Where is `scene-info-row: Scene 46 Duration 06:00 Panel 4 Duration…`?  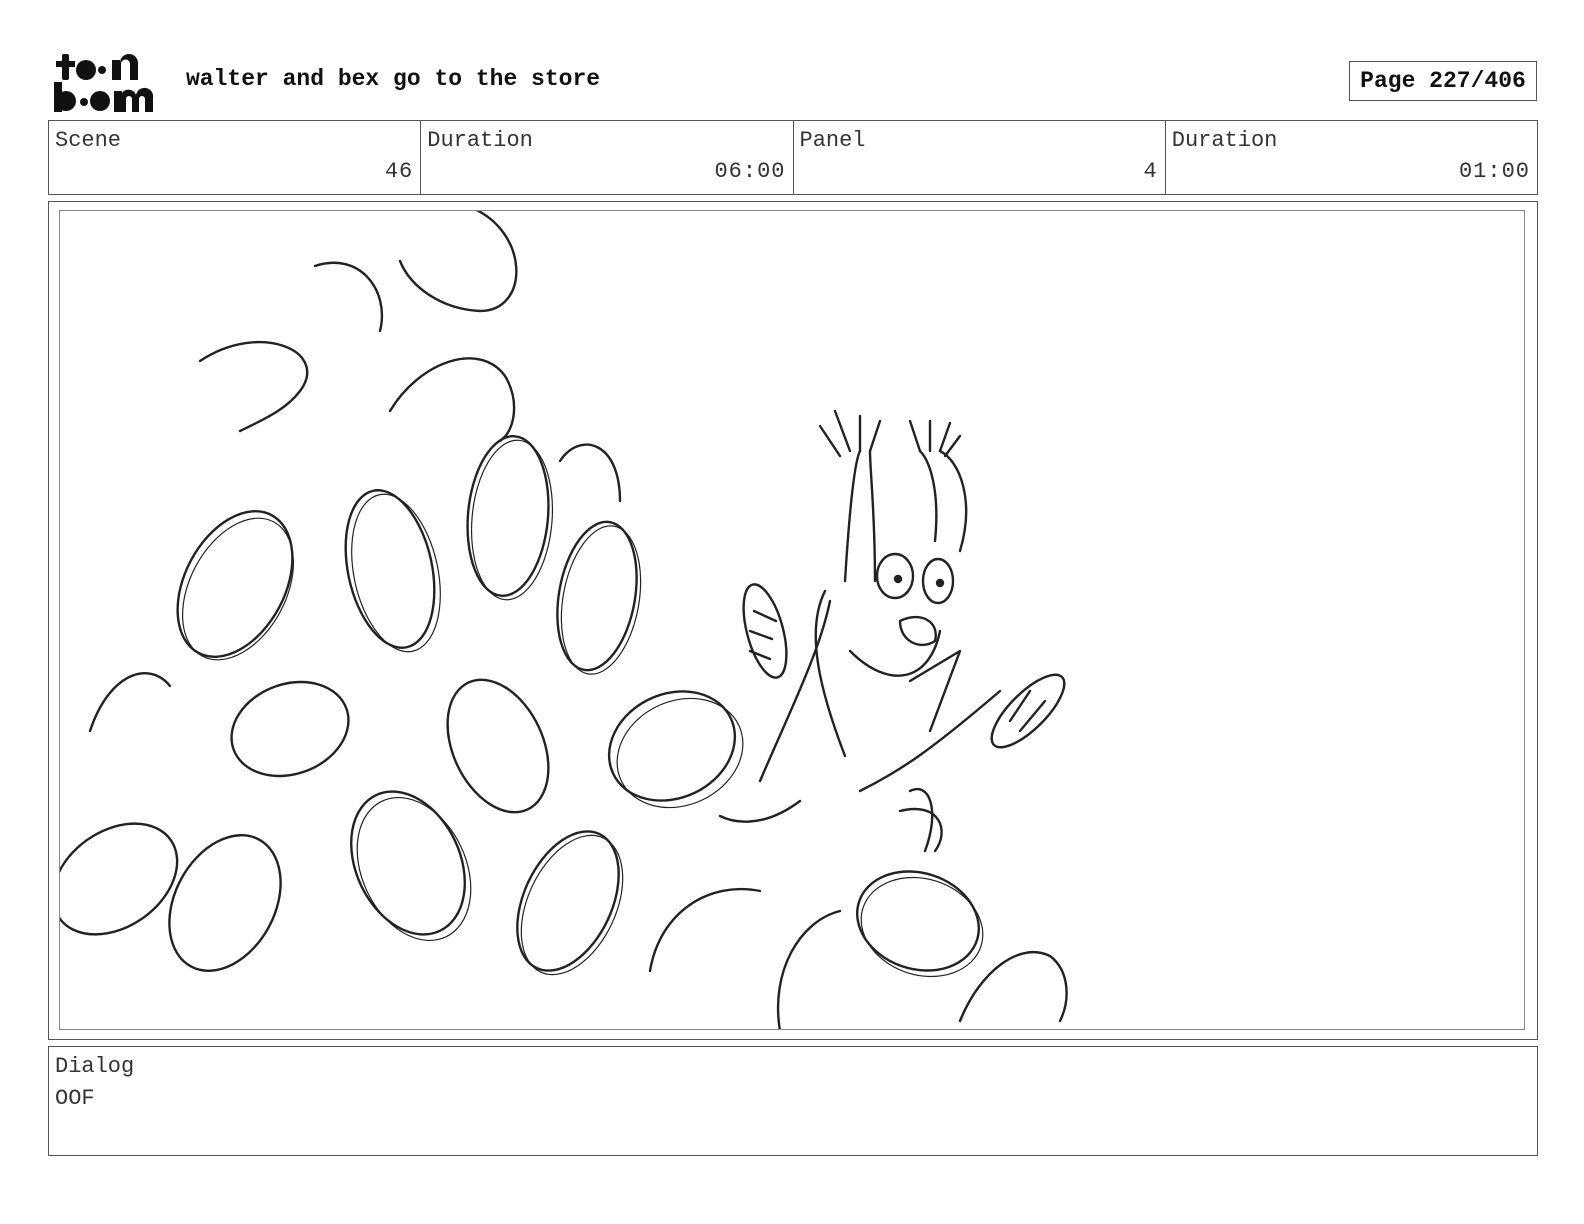 scene-info-row: Scene 46 Duration 06:00 Panel 4 Duration… is located at coordinates (793, 157).